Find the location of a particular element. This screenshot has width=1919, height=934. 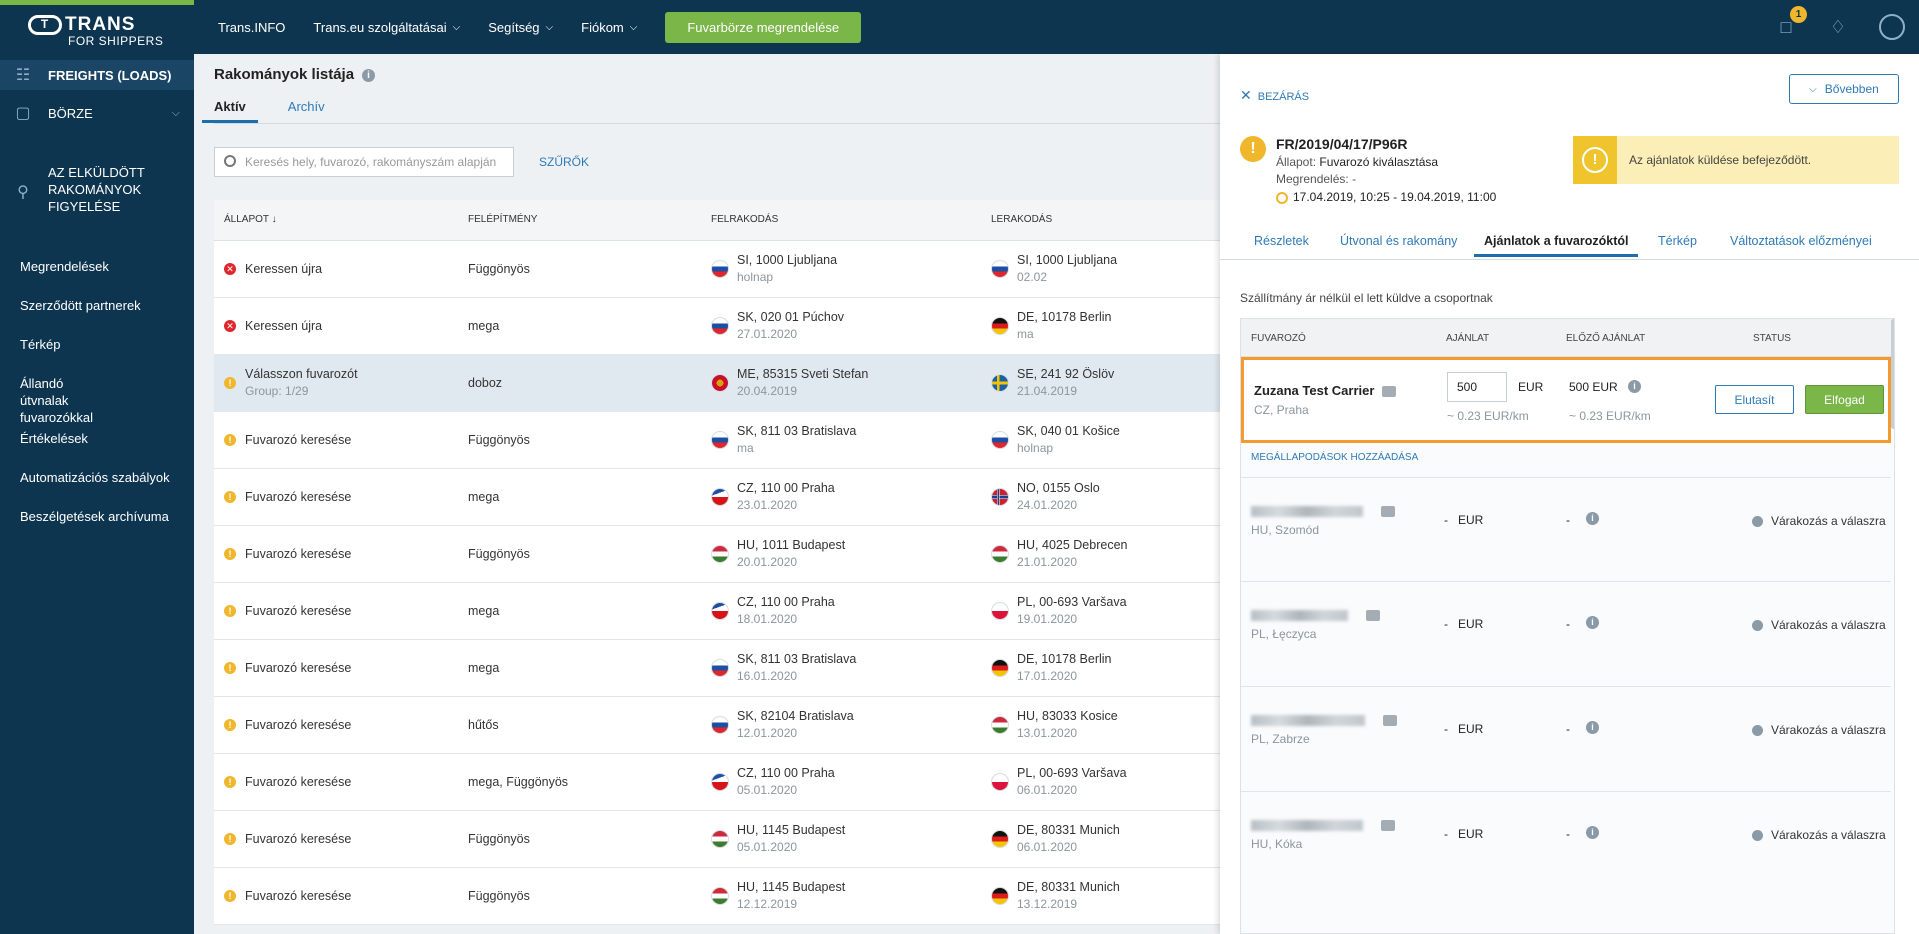

tab-archive: Archív is located at coordinates (306, 111).